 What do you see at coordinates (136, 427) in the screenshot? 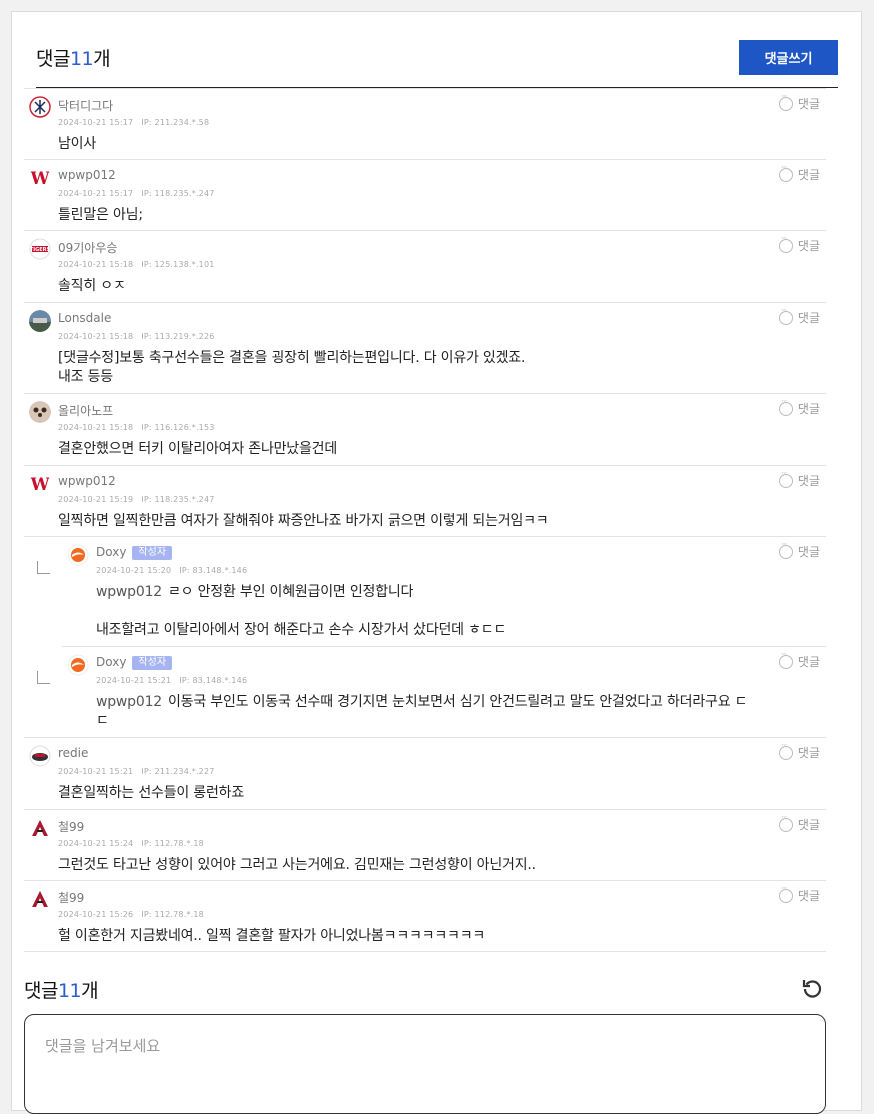
I see `comment-meta: 2024-10-21 15:18 IP: 116.126.*.153` at bounding box center [136, 427].